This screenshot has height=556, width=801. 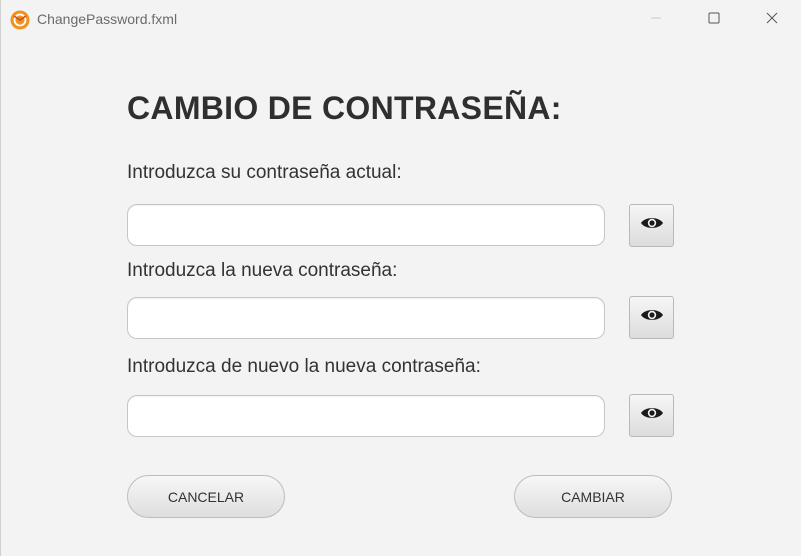 What do you see at coordinates (262, 270) in the screenshot?
I see `new-password-label: Introduzca la nueva contraseña:` at bounding box center [262, 270].